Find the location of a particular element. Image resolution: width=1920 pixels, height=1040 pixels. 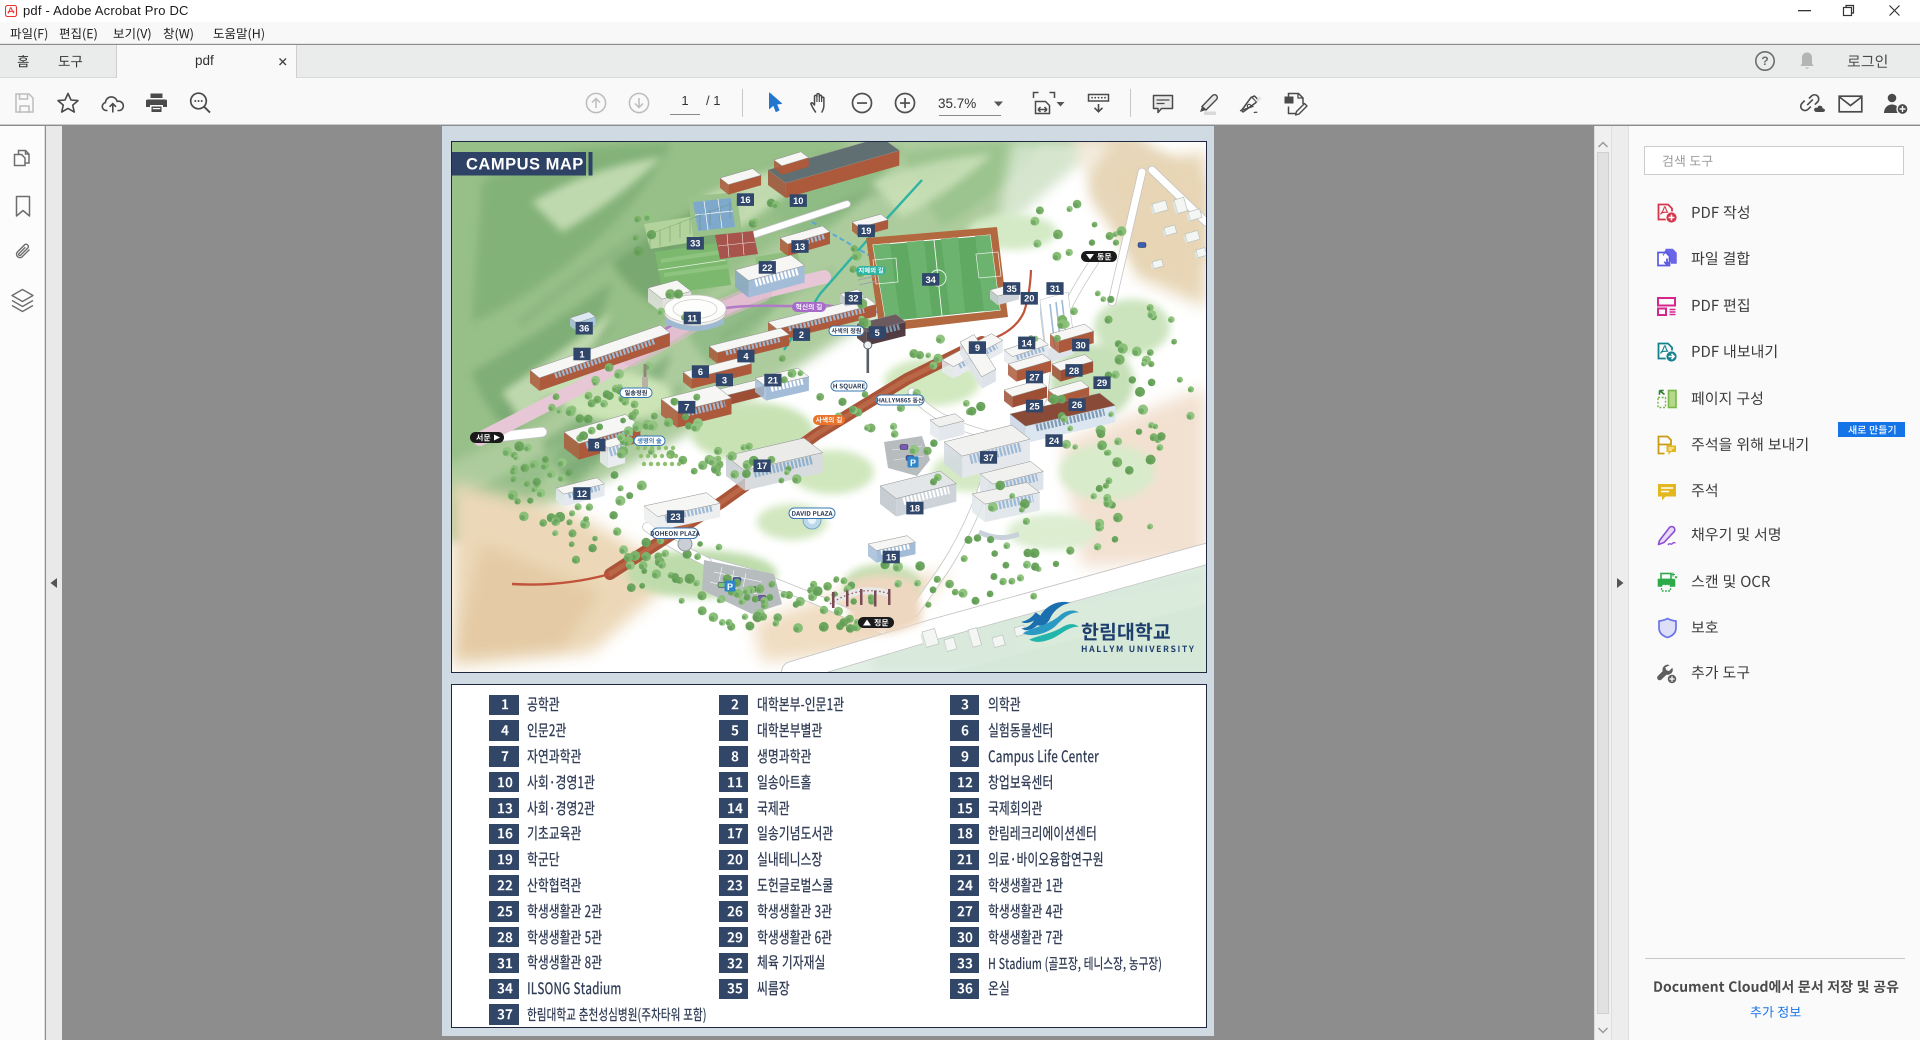

svg-text: 29 is located at coordinates (1102, 383).